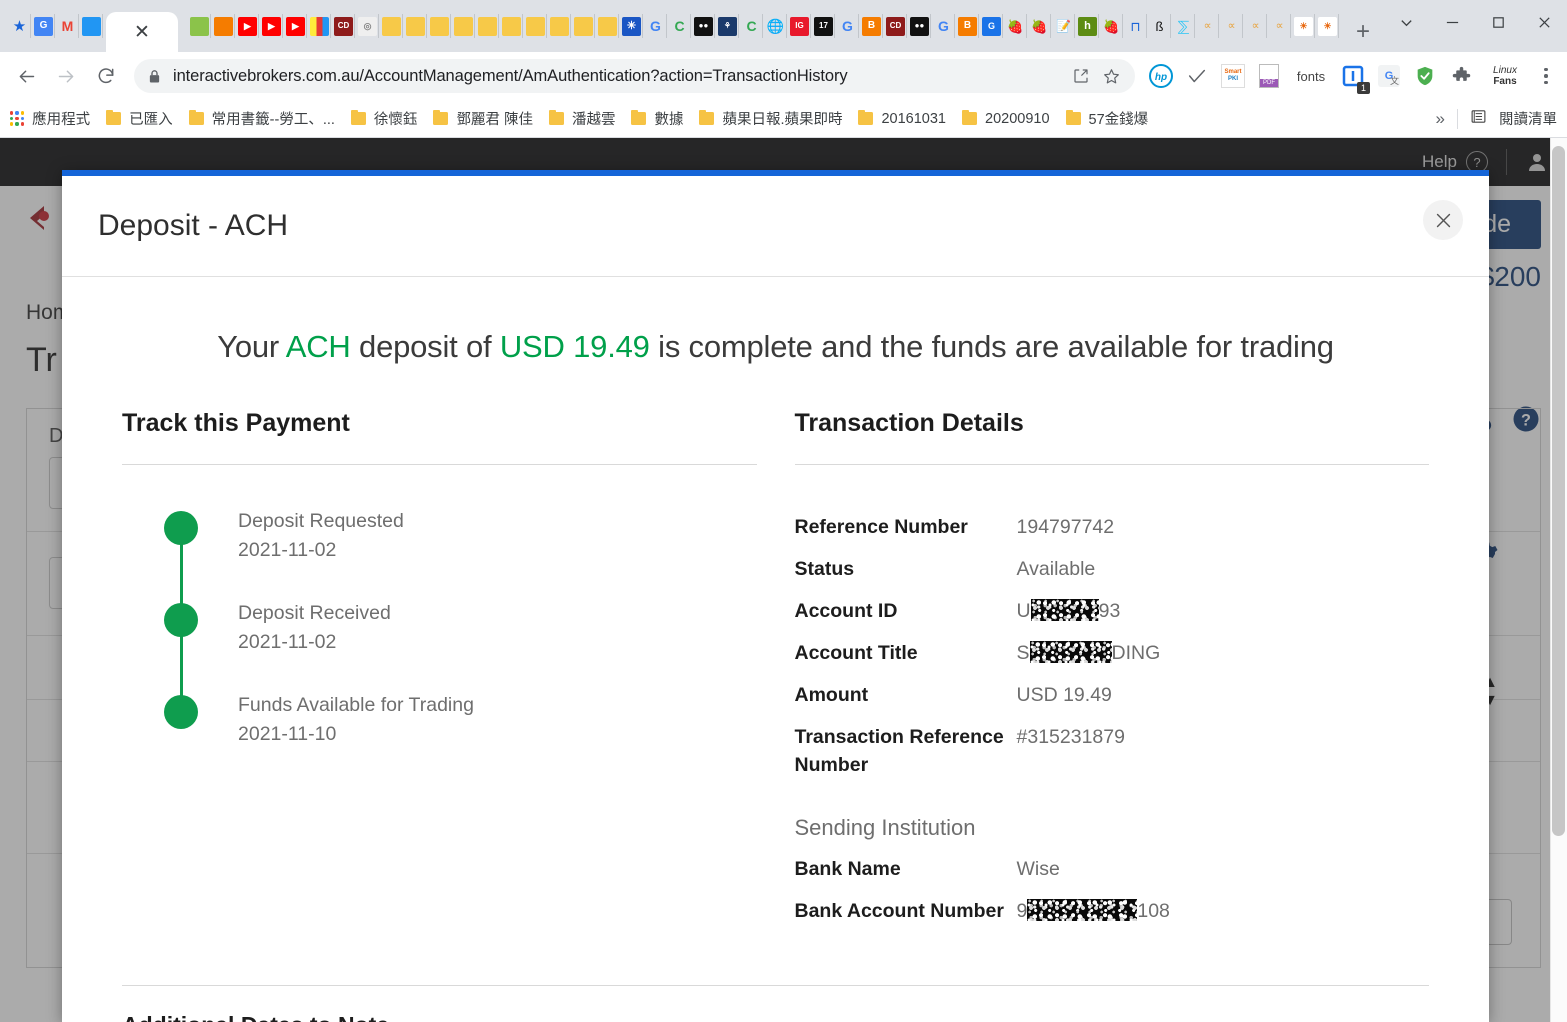 This screenshot has height=1022, width=1567. I want to click on close-icon, so click(1443, 220).